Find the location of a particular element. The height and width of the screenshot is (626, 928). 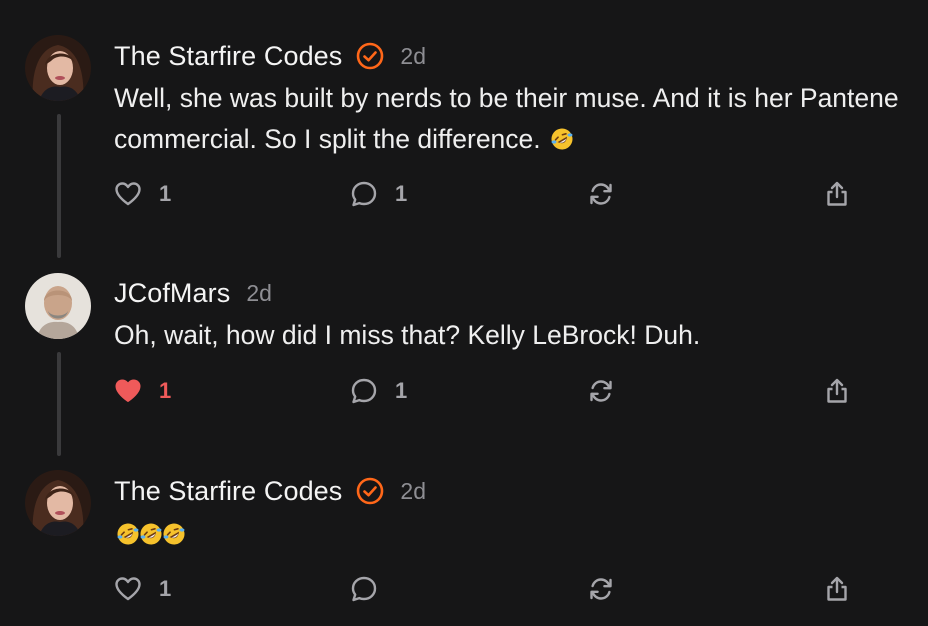

comment-header: JCofMars 2d is located at coordinates (193, 293).